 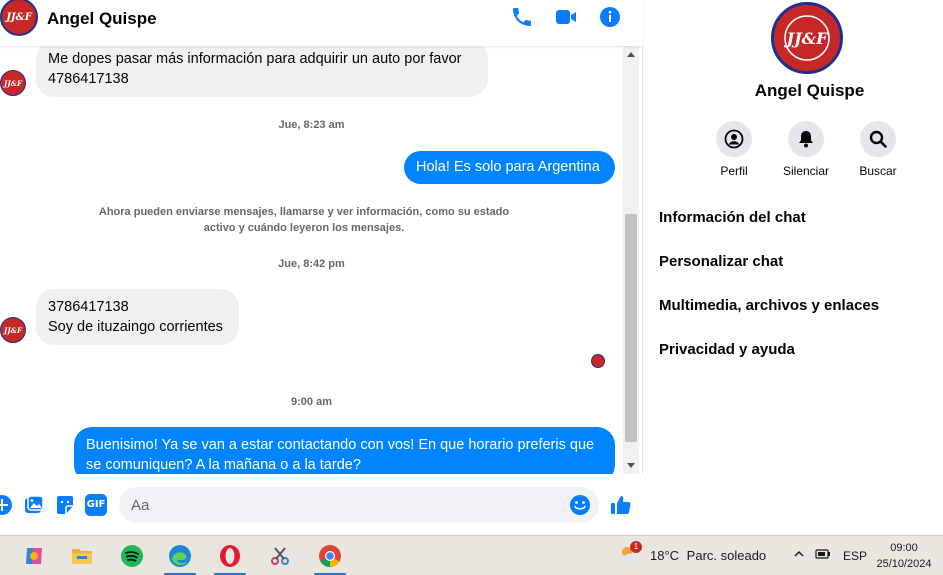 I want to click on panel-contact-name: Angel Quispe, so click(x=809, y=90).